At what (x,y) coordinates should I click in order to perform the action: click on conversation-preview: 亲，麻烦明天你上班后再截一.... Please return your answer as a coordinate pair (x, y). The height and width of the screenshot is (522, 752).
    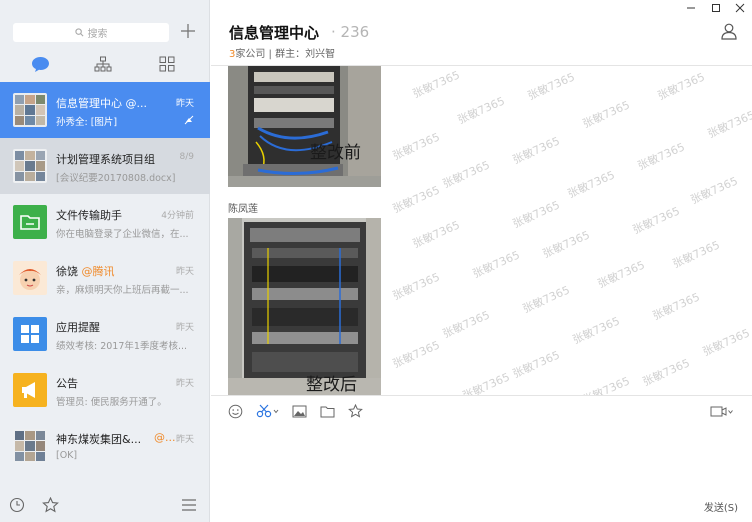
    Looking at the image, I should click on (122, 290).